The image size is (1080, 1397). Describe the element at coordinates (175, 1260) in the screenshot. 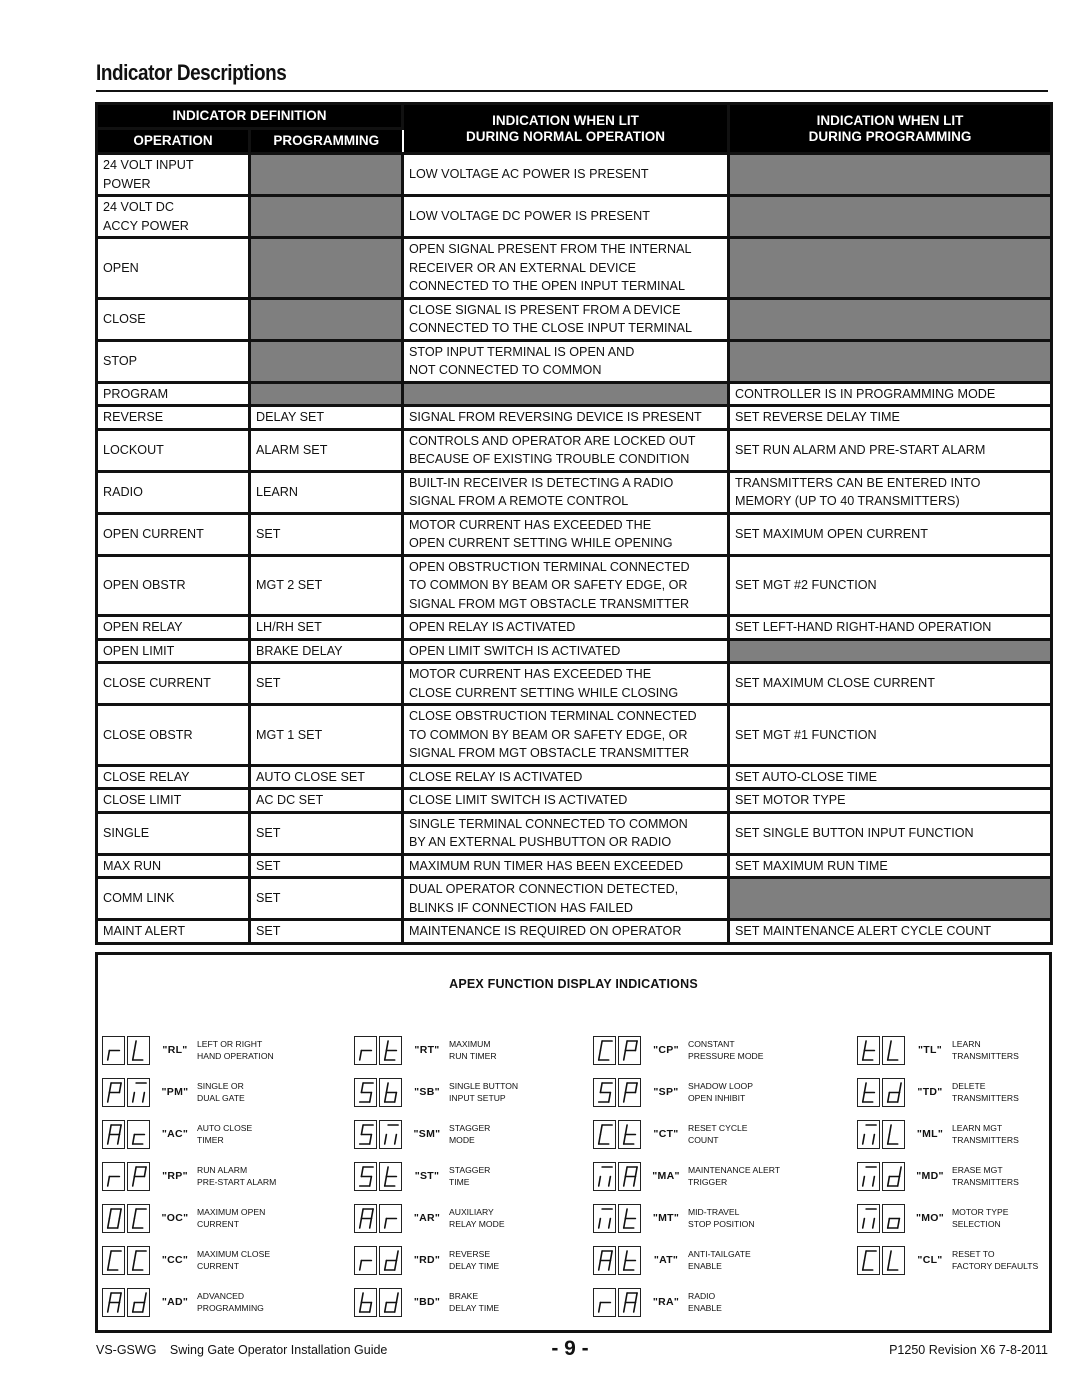

I see `apex-code: "CC"` at that location.